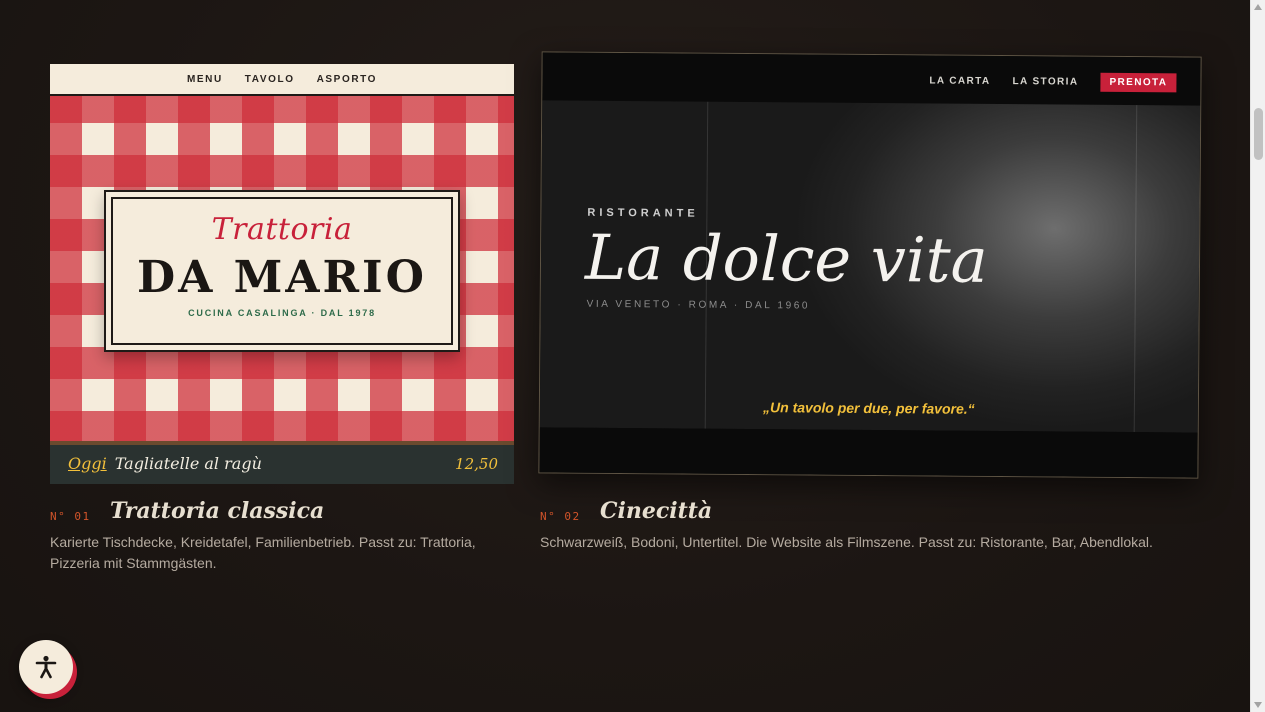 Image resolution: width=1265 pixels, height=712 pixels. I want to click on chalkboard-special: Oggi Tagliatelle al ragù, so click(165, 463).